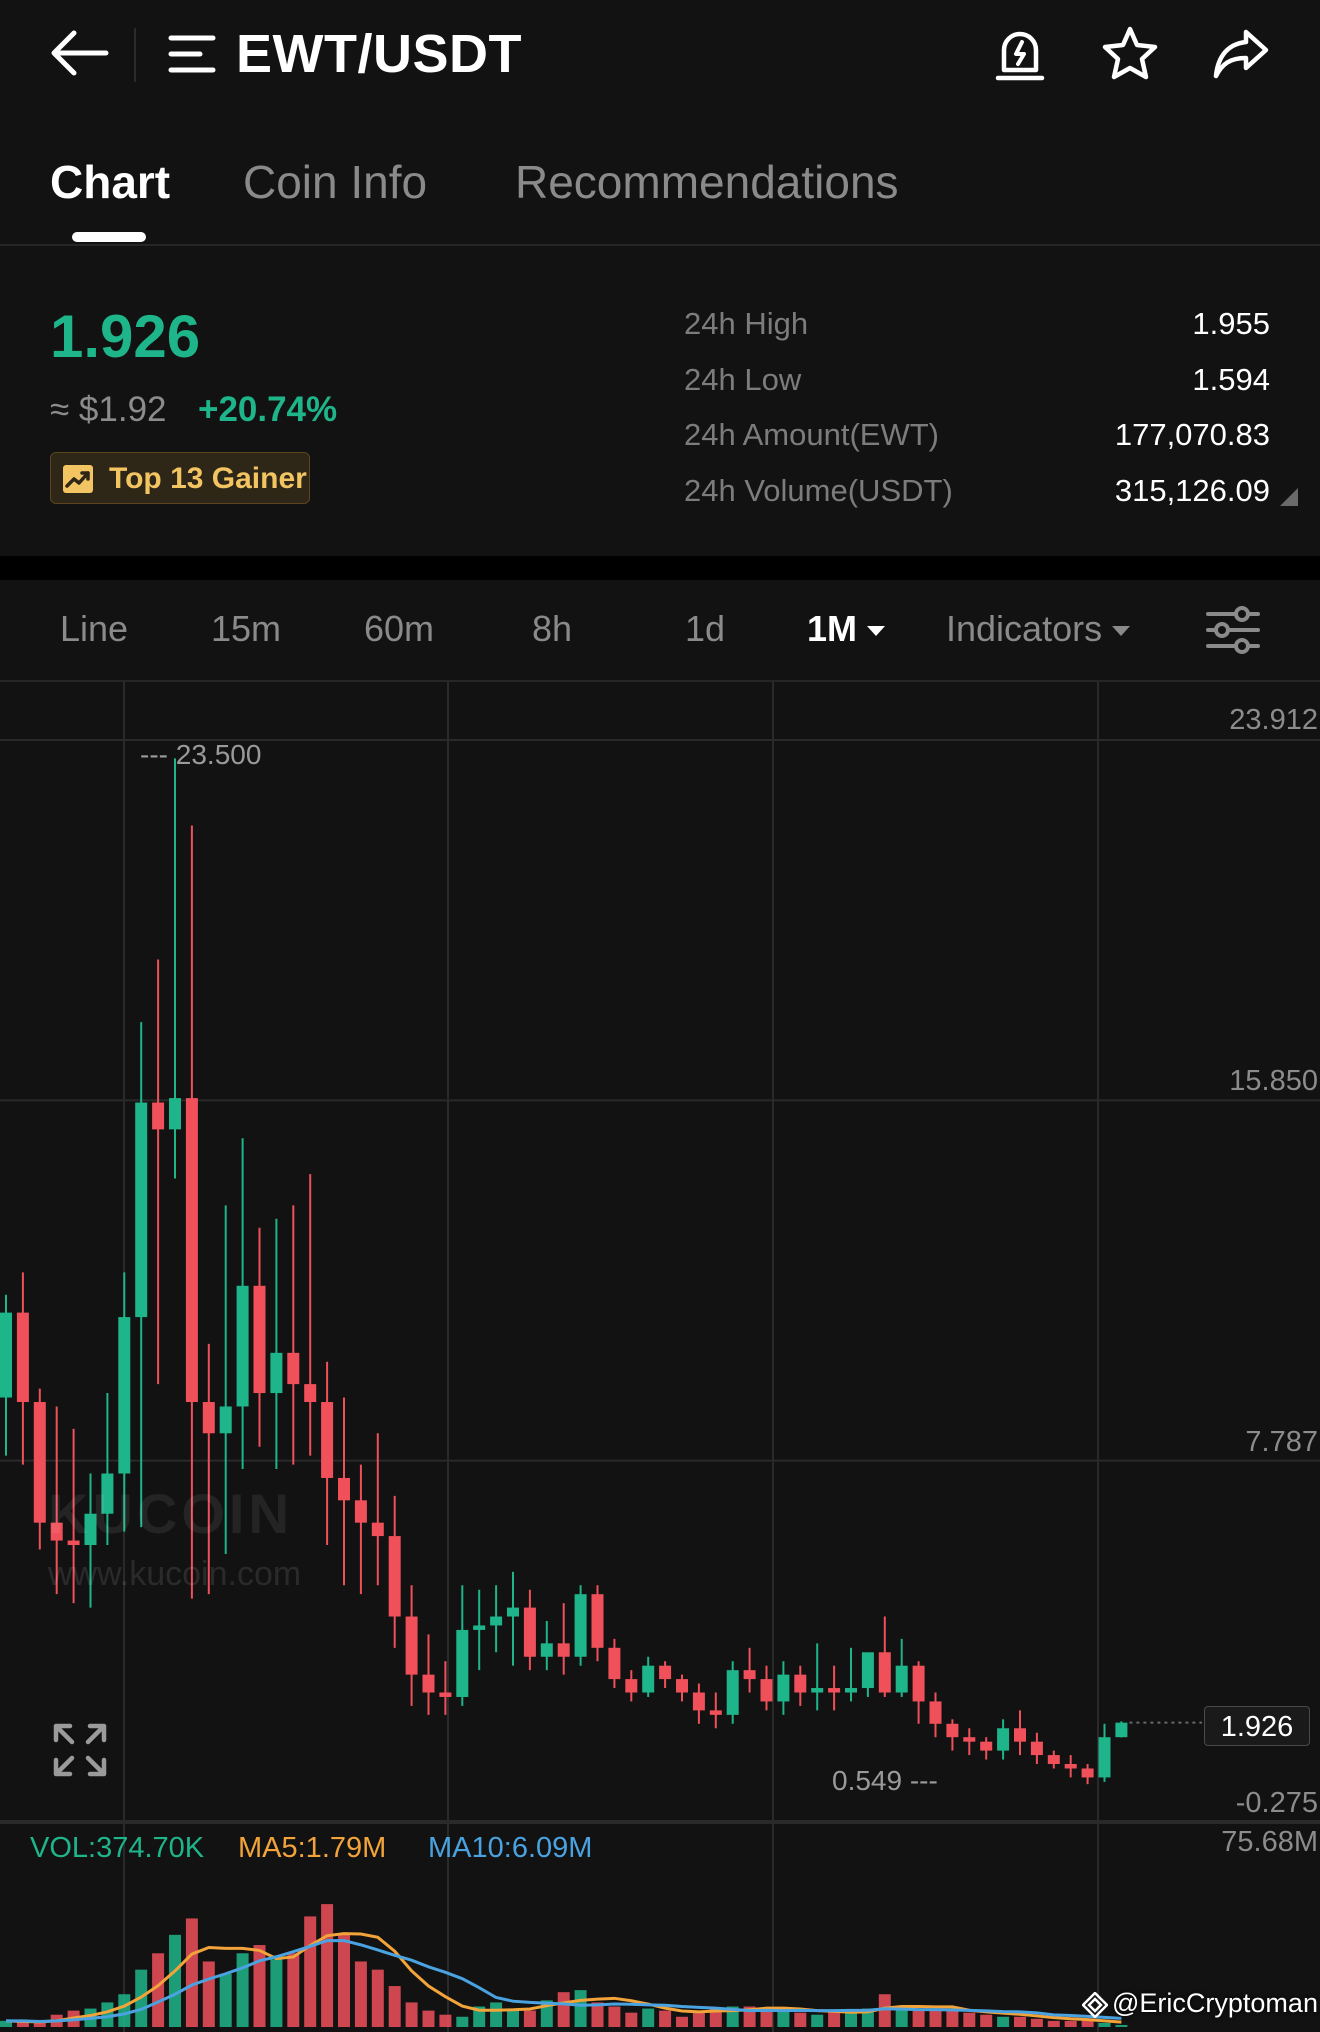  Describe the element at coordinates (335, 182) in the screenshot. I see `tab-coin-info: Coin Info` at that location.